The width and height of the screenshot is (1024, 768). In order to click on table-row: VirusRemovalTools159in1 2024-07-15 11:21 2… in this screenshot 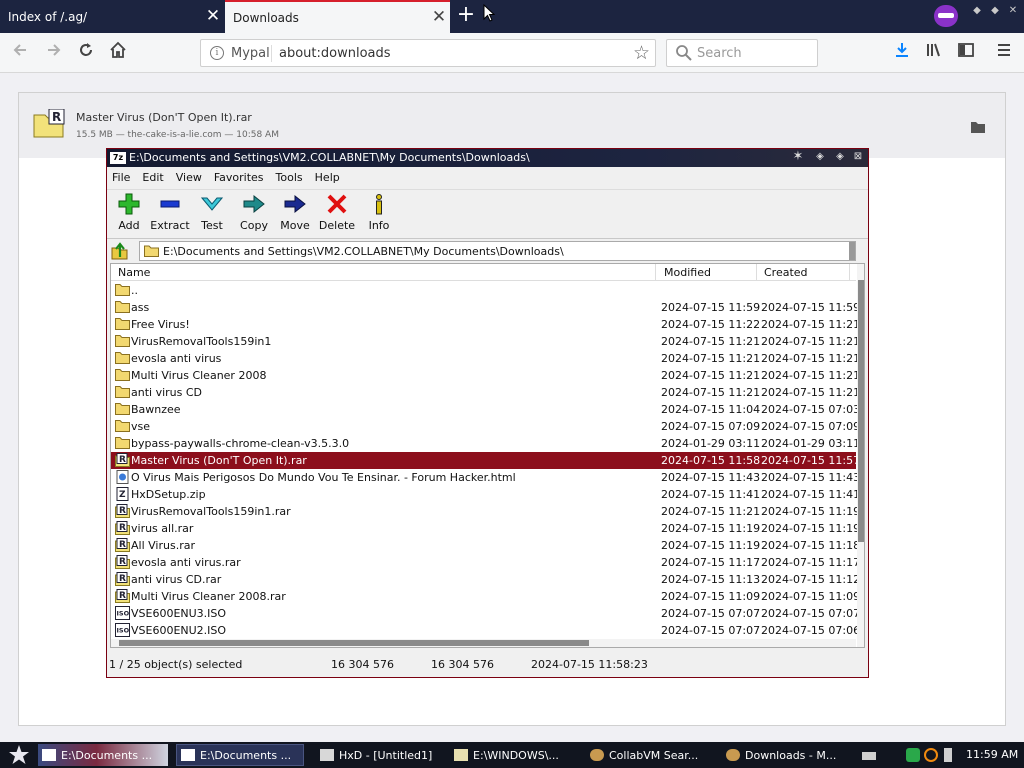, I will do `click(485, 341)`.